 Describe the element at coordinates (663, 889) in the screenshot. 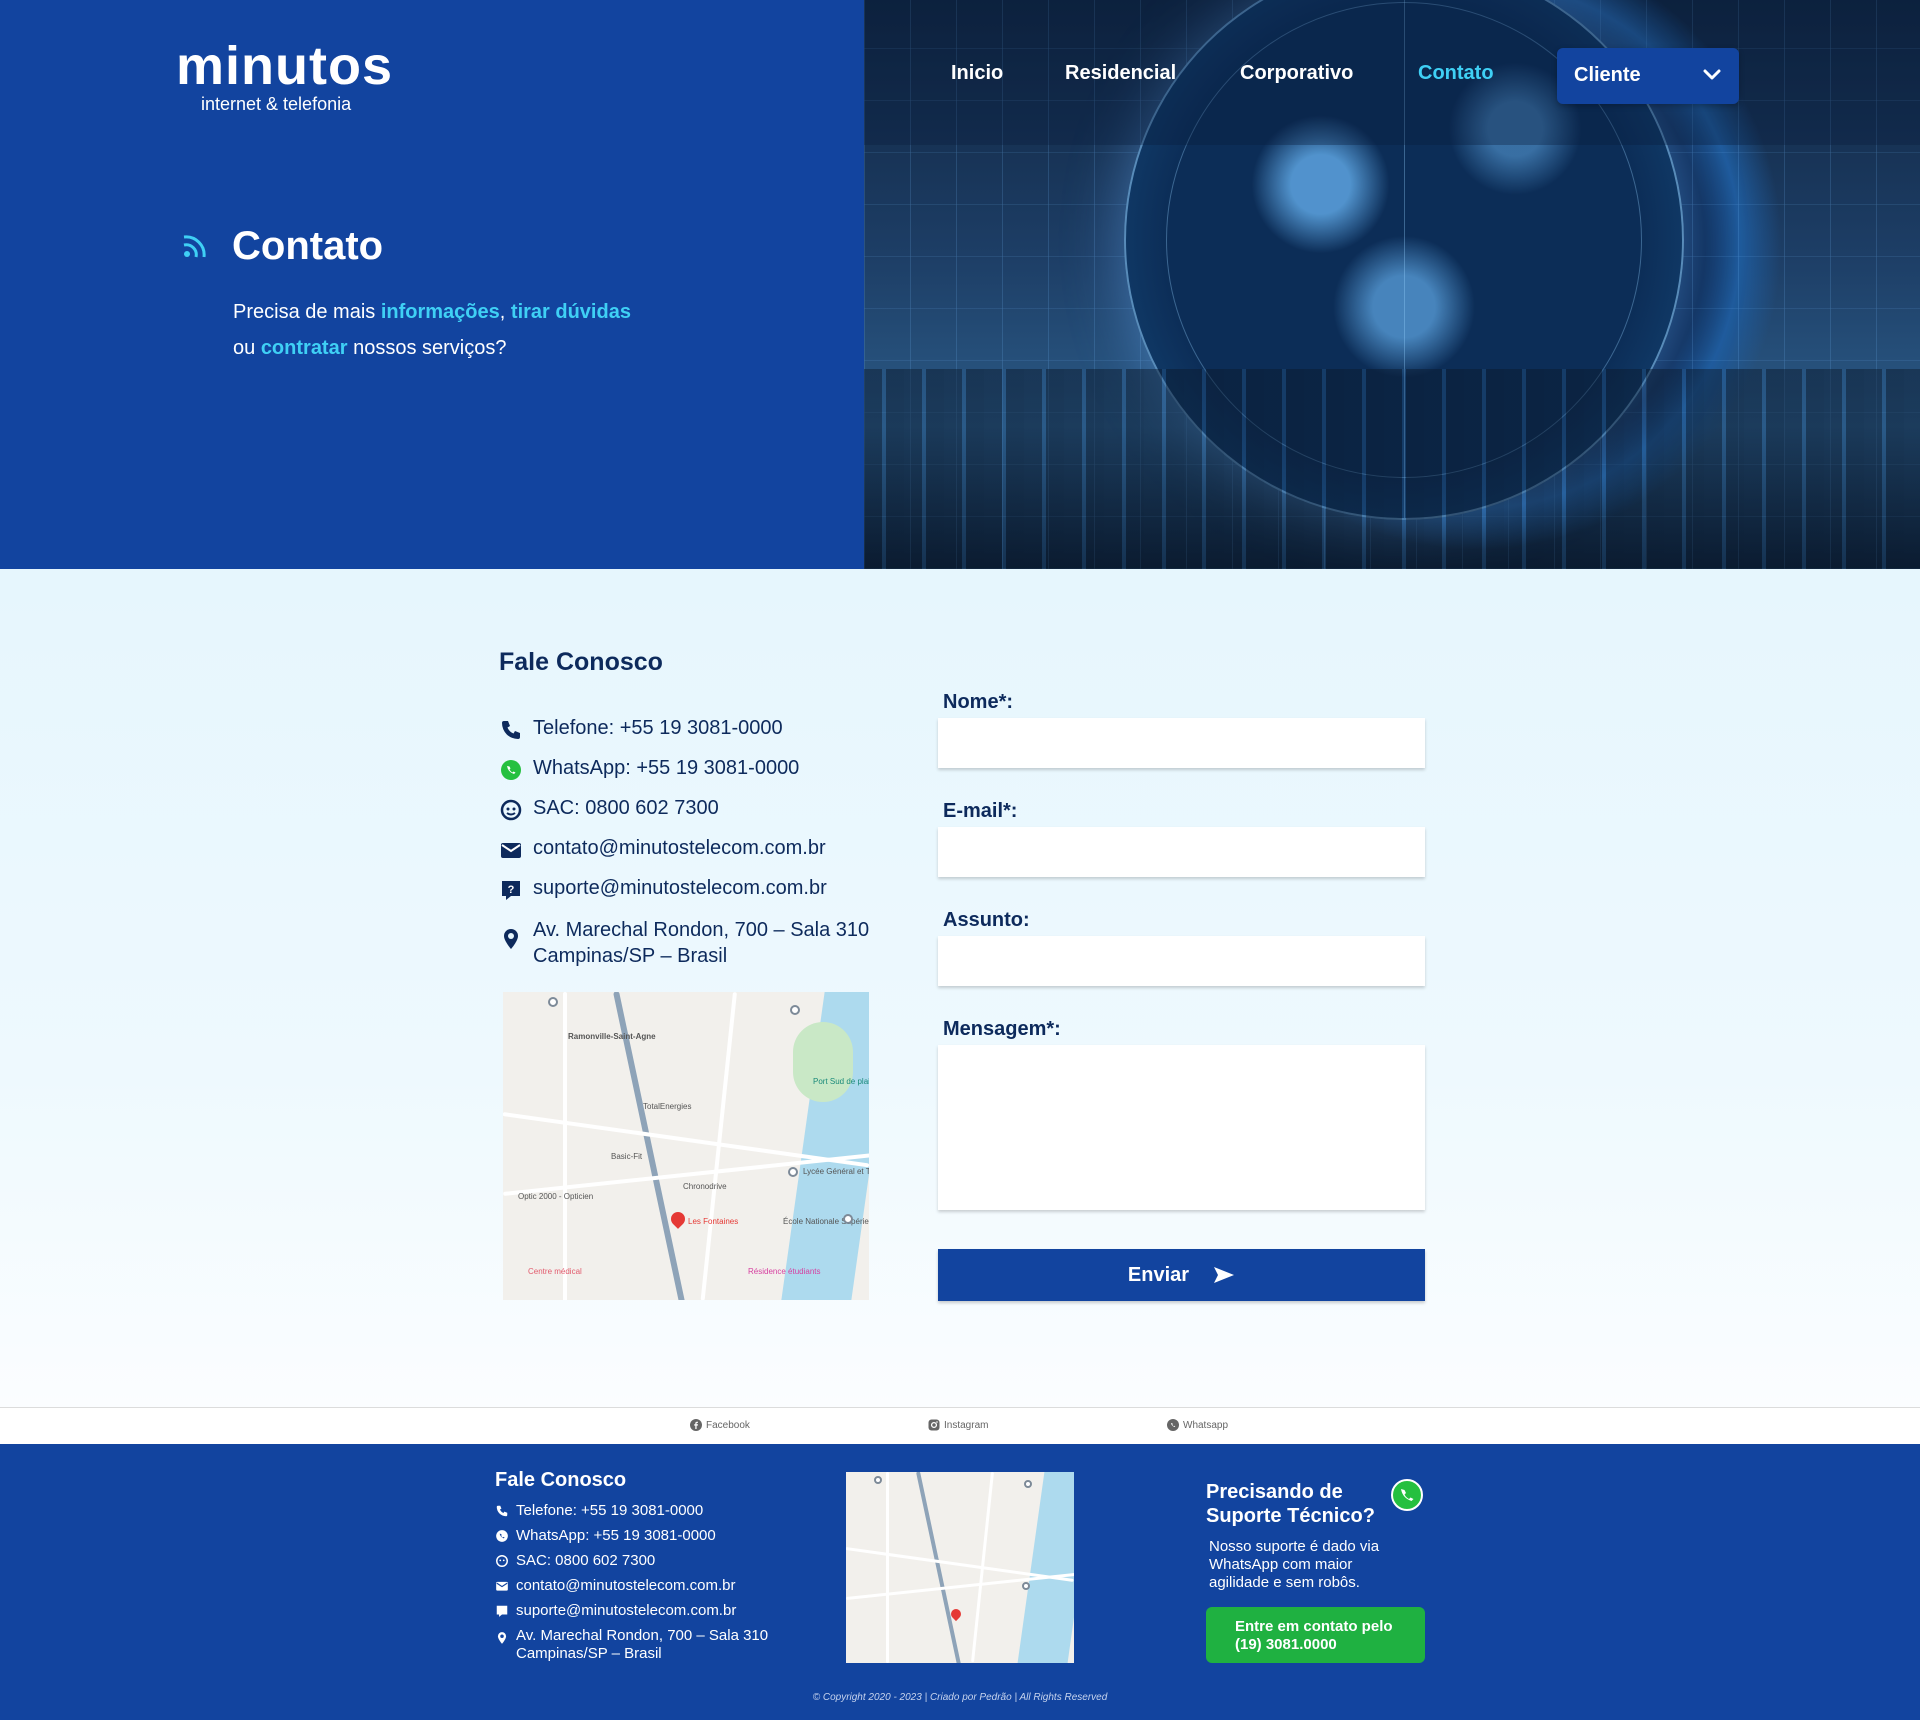

I see `contact-support-email: ? suporte@minutostelecom.com.br` at that location.